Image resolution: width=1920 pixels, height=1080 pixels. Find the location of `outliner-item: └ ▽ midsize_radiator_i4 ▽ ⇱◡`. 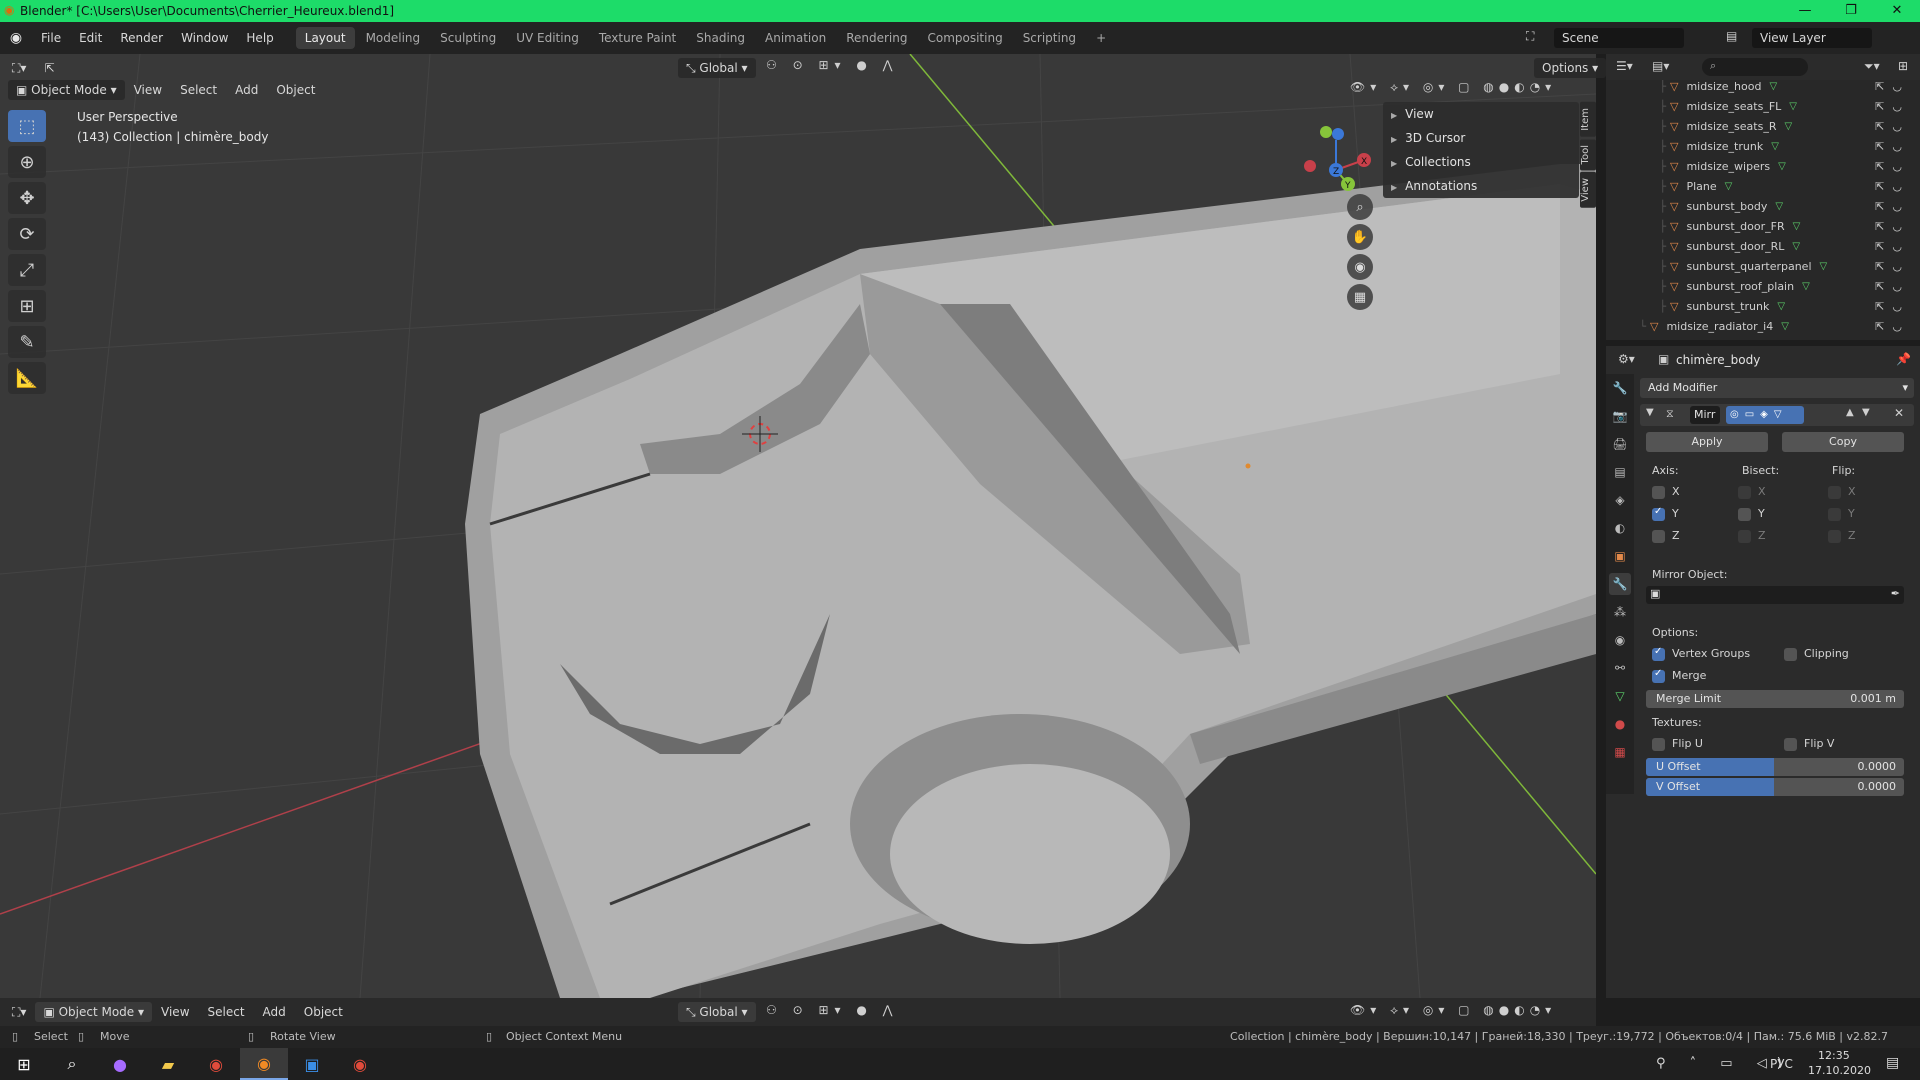

outliner-item: └ ▽ midsize_radiator_i4 ▽ ⇱◡ is located at coordinates (1763, 326).